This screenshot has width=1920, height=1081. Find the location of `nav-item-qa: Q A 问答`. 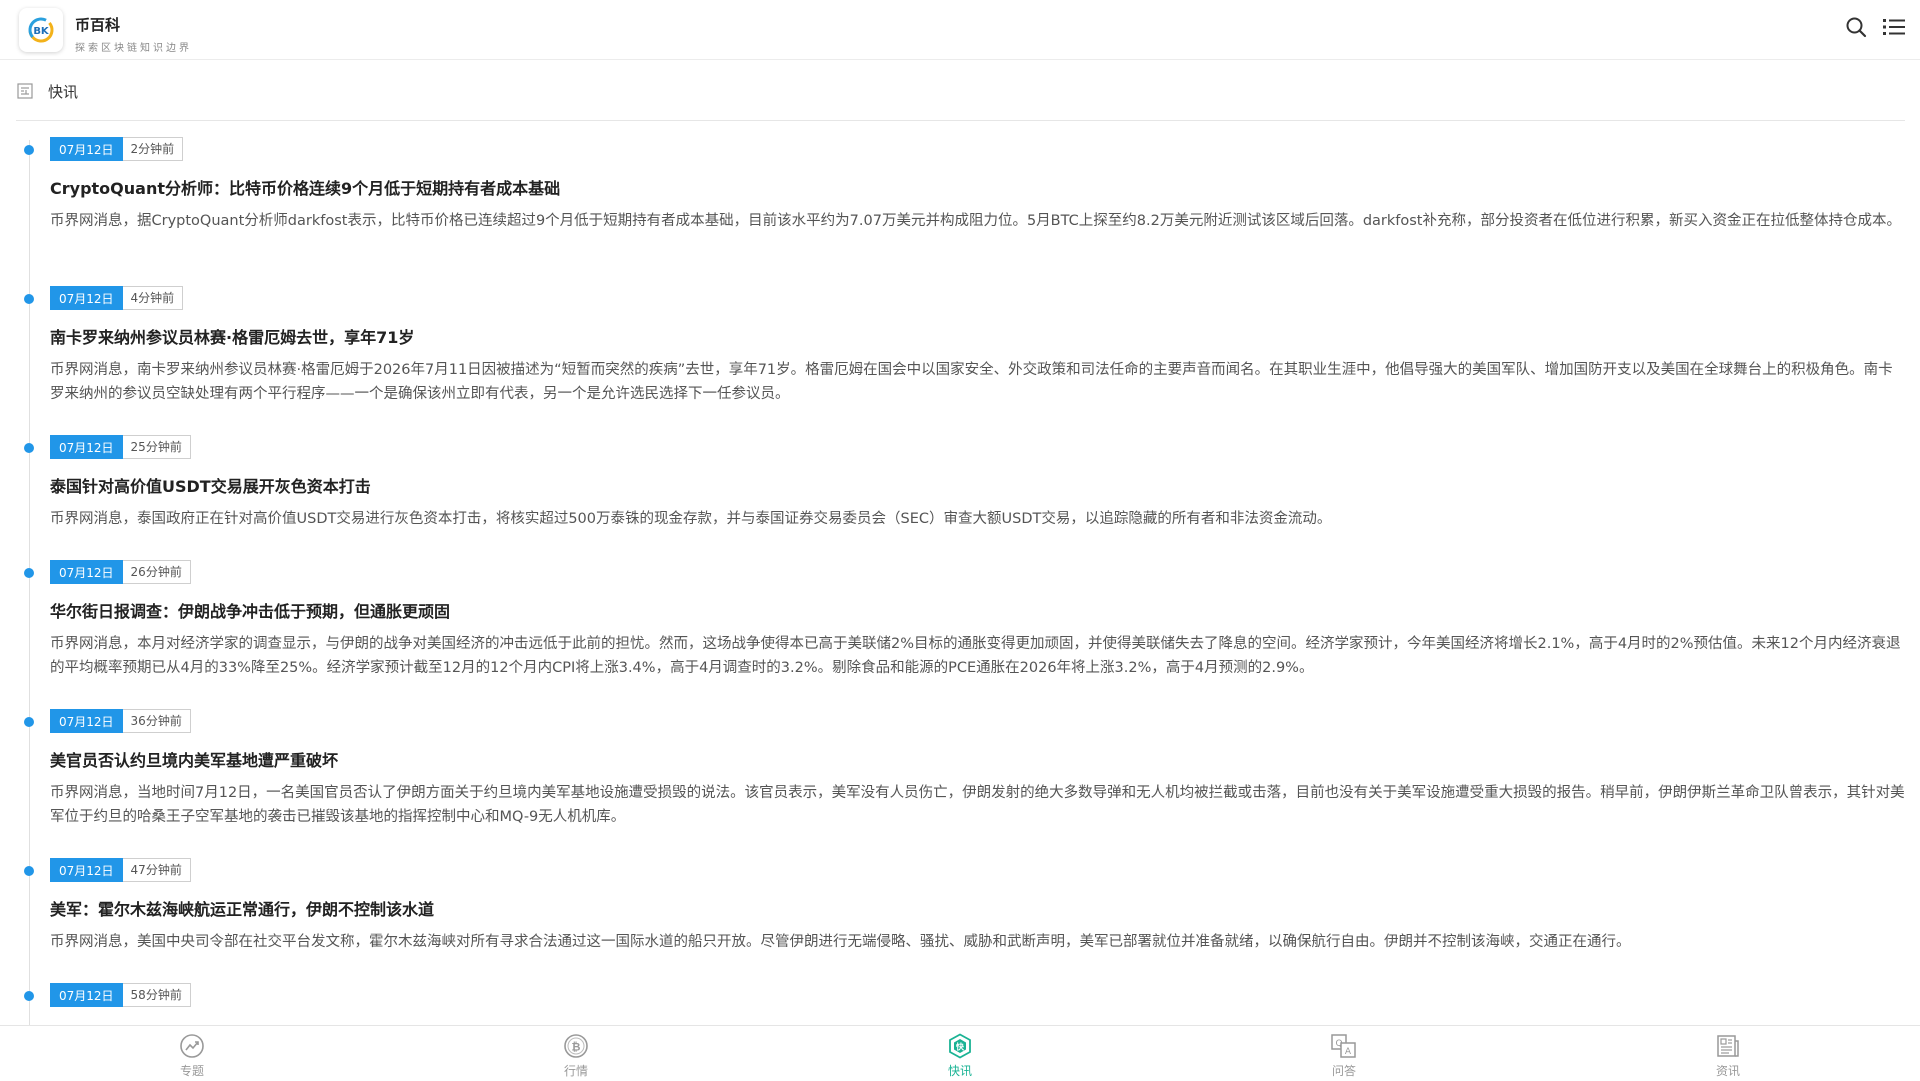

nav-item-qa: Q A 问答 is located at coordinates (1344, 1053).